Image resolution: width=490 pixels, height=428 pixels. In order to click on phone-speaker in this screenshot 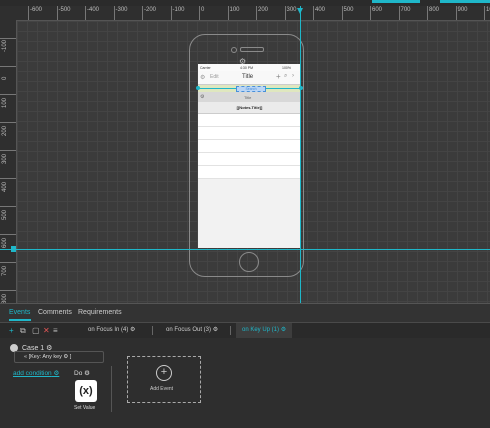, I will do `click(252, 49)`.